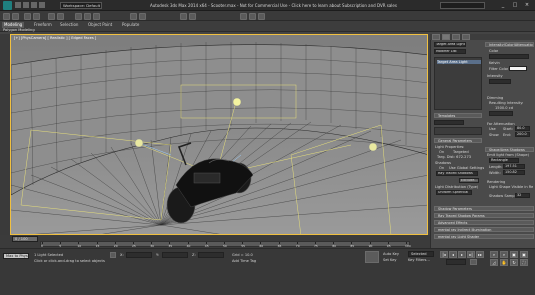 This screenshot has width=535, height=295. What do you see at coordinates (509, 56) in the screenshot?
I see `color-preset-dropdown` at bounding box center [509, 56].